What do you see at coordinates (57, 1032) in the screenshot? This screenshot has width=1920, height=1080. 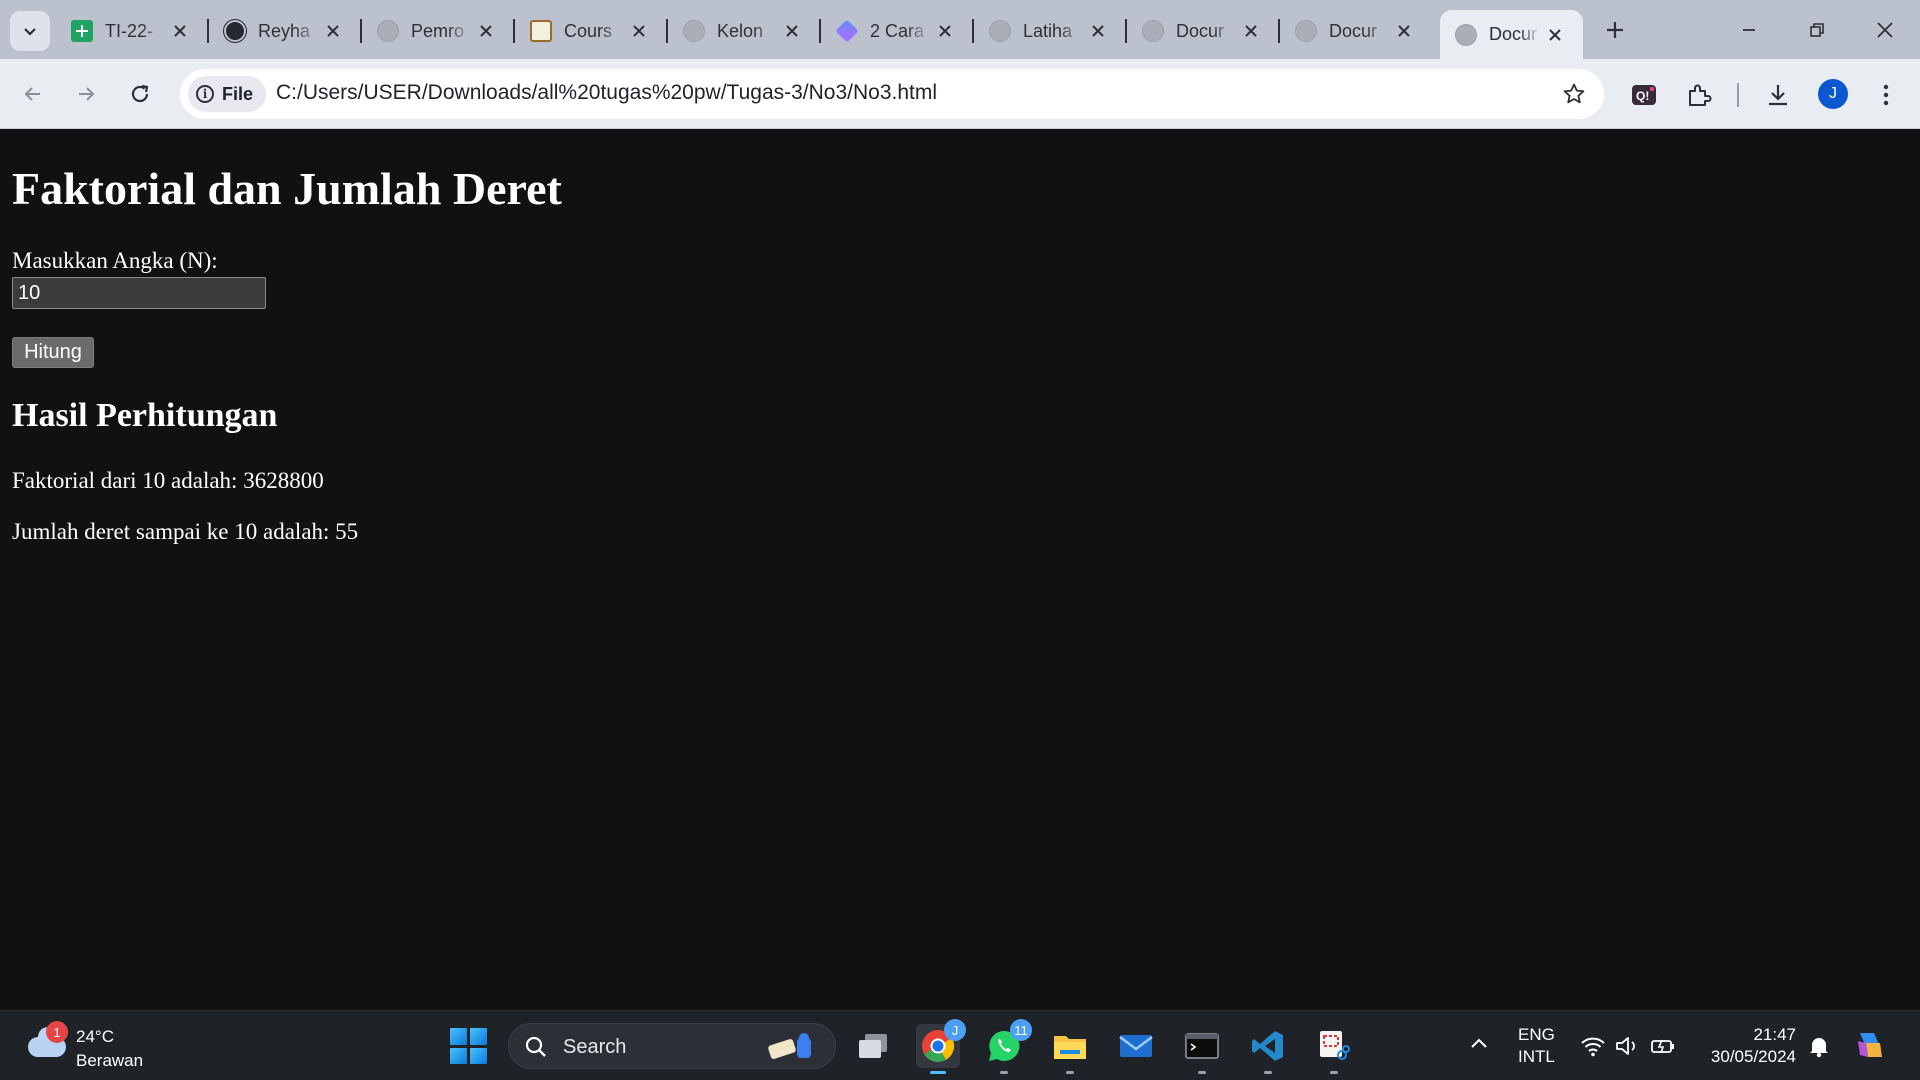 I see `weather-badge: 1` at bounding box center [57, 1032].